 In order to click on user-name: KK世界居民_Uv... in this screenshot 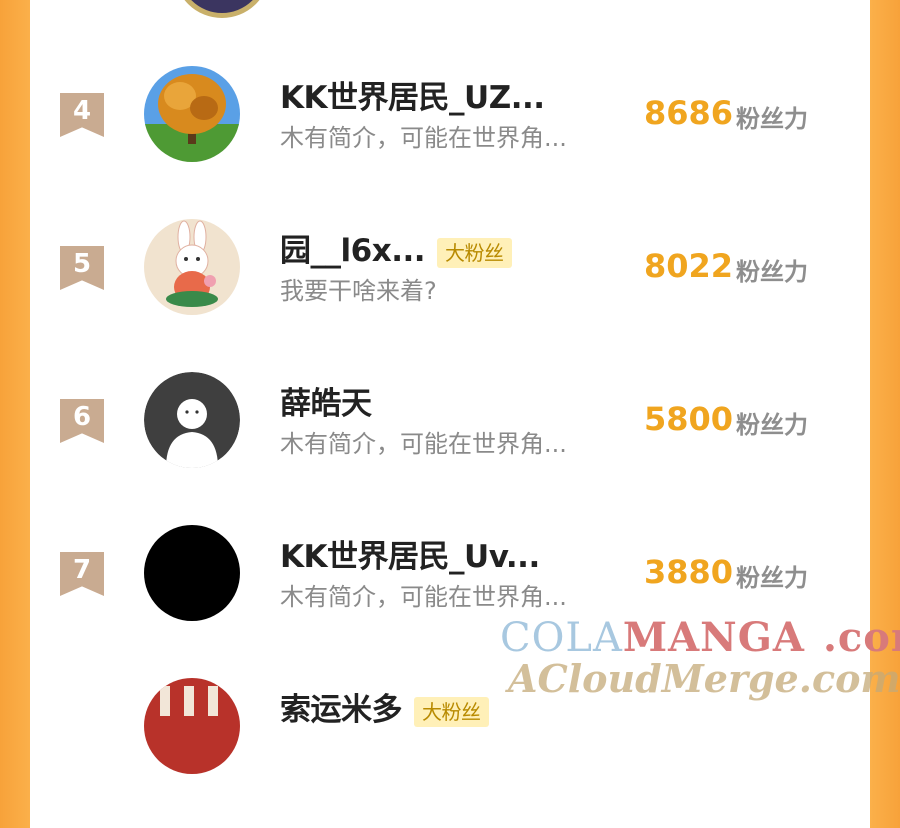, I will do `click(410, 553)`.